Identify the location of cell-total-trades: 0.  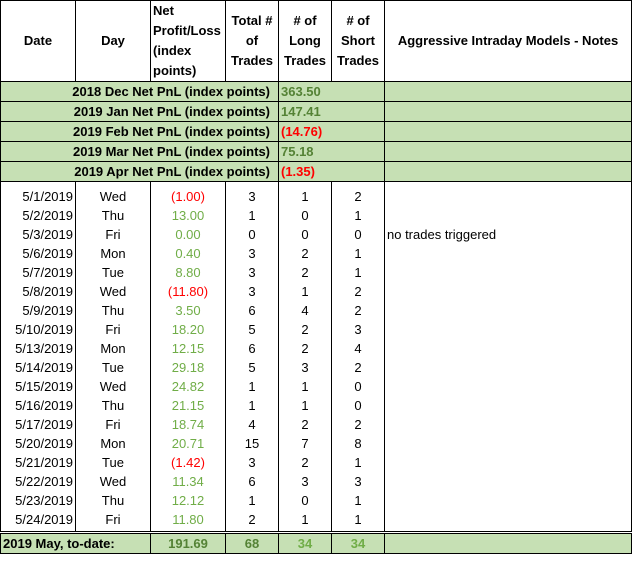
(252, 234).